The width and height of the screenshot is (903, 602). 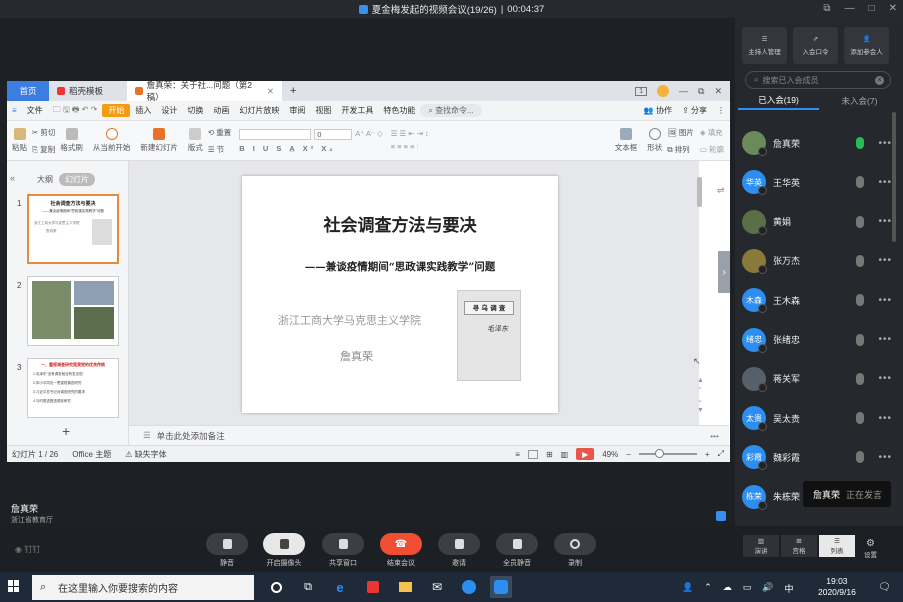 What do you see at coordinates (14, 586) in the screenshot?
I see `windows-start-icon` at bounding box center [14, 586].